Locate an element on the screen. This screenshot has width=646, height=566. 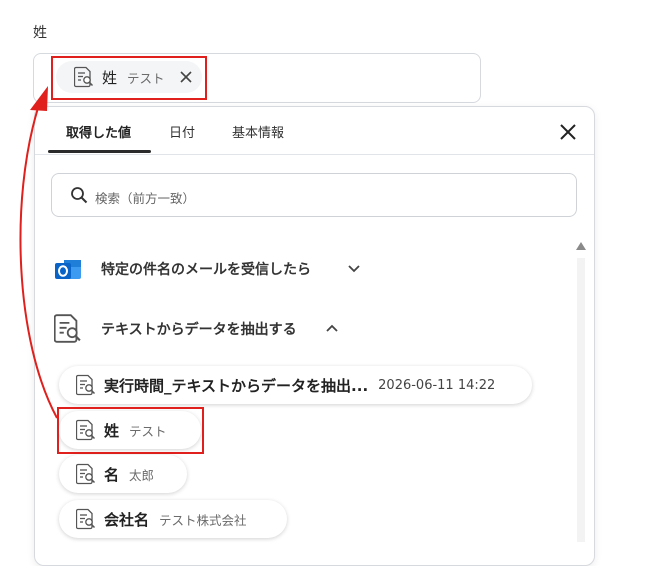
tab-divider is located at coordinates (314, 154).